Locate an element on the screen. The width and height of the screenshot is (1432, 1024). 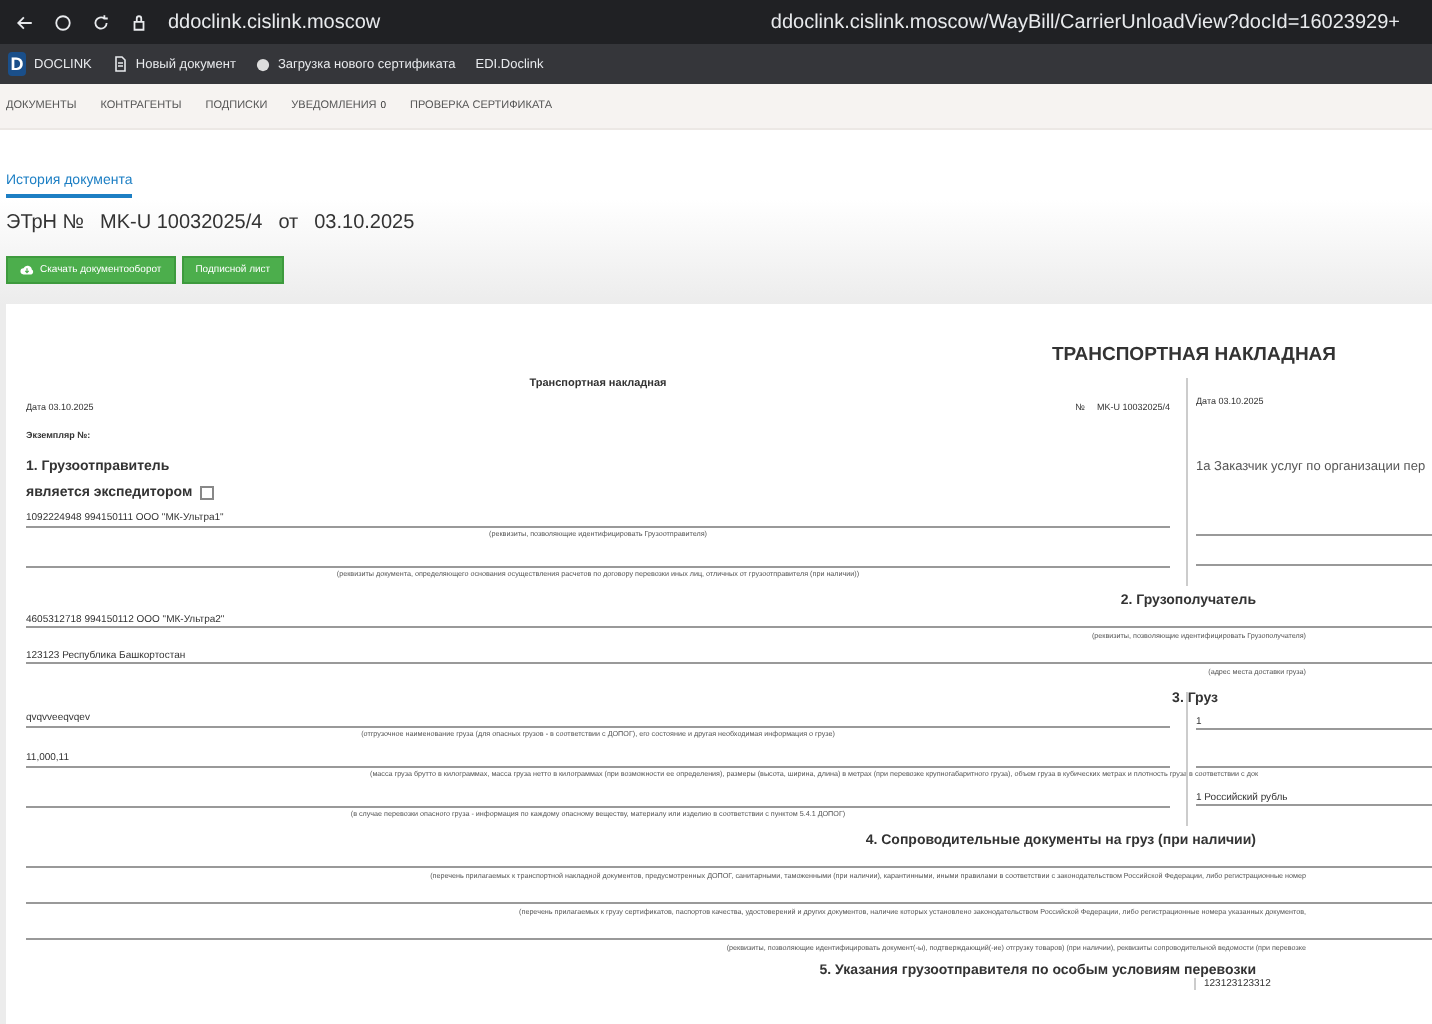
reload-icon is located at coordinates (101, 22).